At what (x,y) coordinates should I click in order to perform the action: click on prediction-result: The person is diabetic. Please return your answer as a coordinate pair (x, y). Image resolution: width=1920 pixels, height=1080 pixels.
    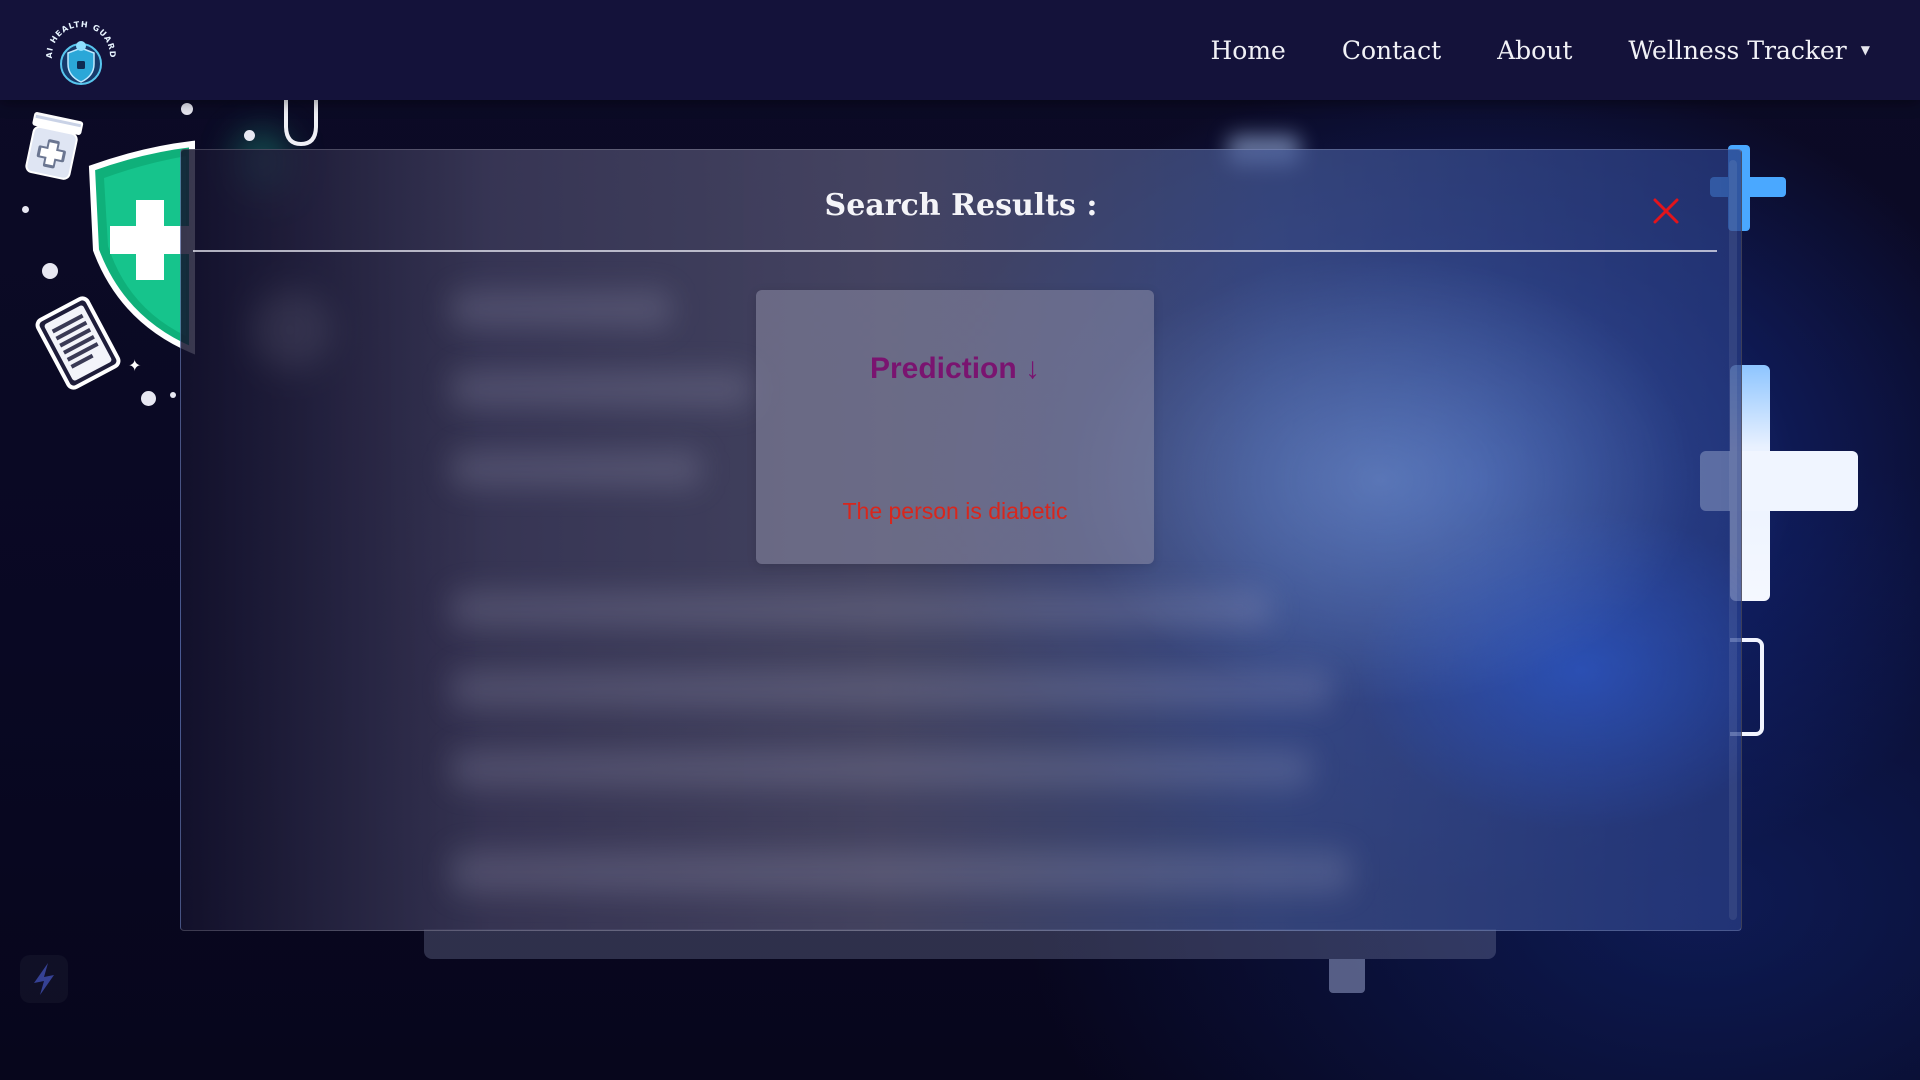
    Looking at the image, I should click on (955, 511).